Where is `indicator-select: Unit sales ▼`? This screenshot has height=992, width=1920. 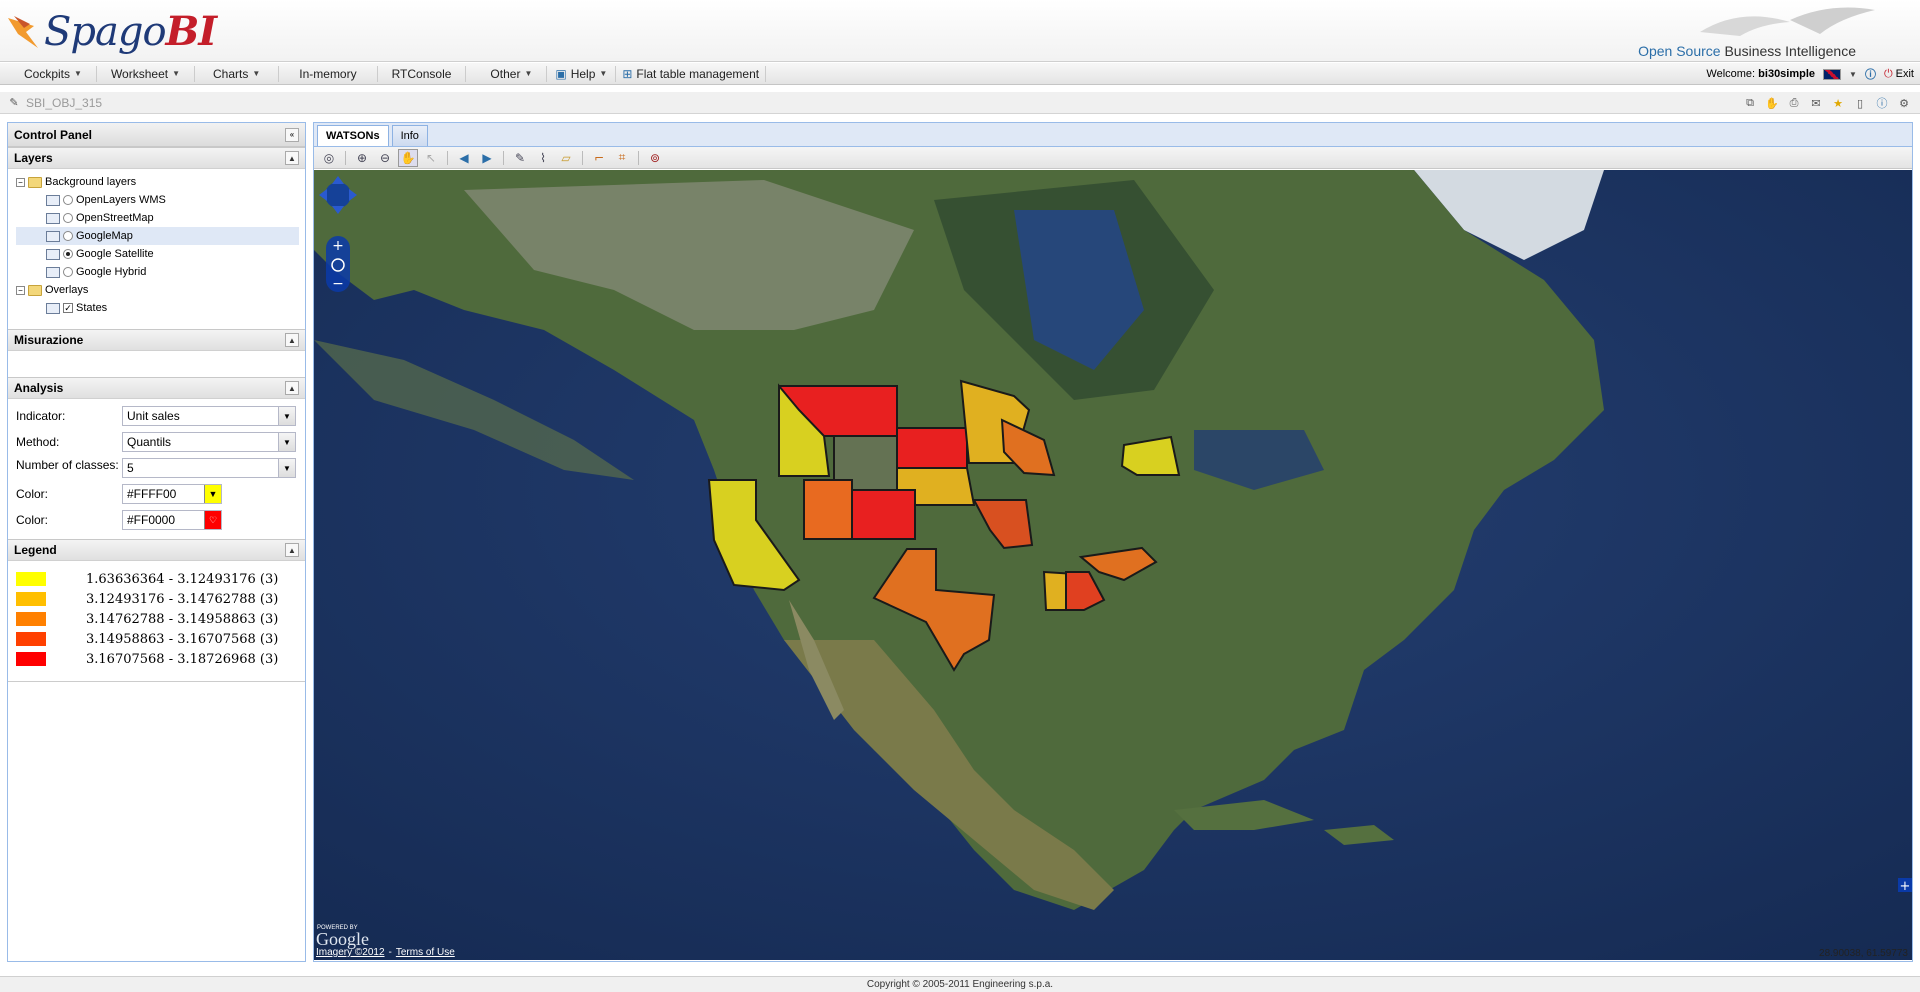 indicator-select: Unit sales ▼ is located at coordinates (209, 416).